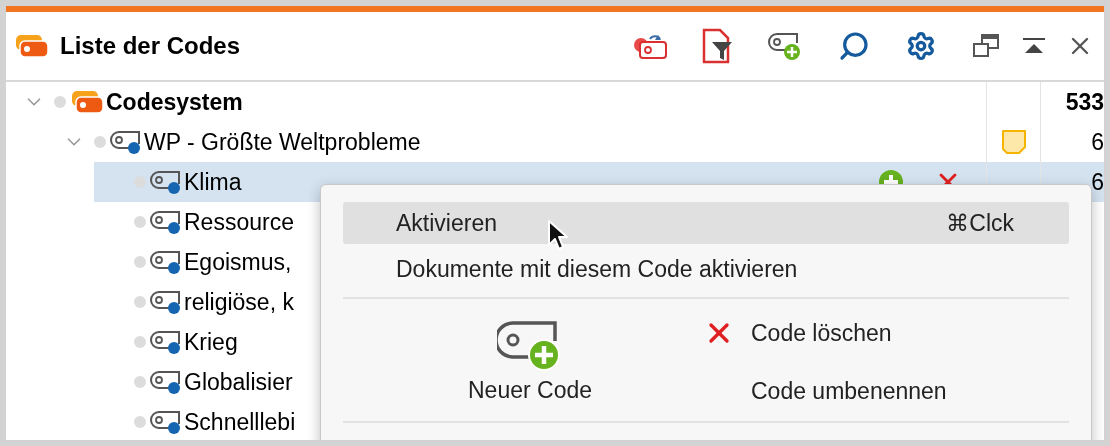 Image resolution: width=1110 pixels, height=446 pixels. Describe the element at coordinates (239, 222) in the screenshot. I see `code-label: Ressource` at that location.